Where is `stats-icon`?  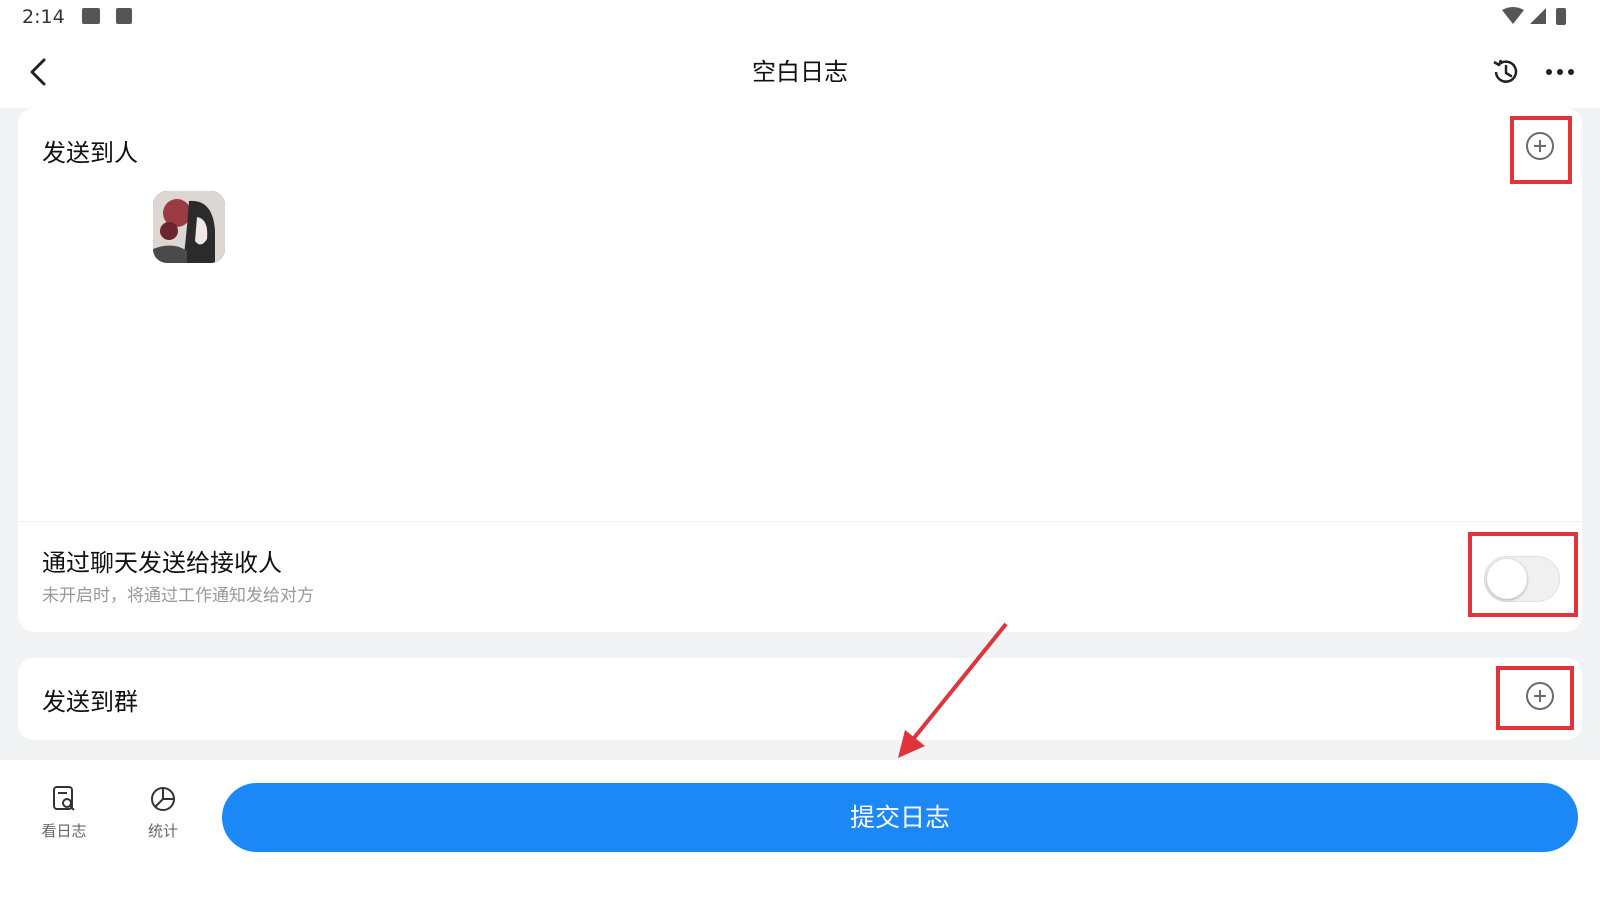 stats-icon is located at coordinates (163, 799).